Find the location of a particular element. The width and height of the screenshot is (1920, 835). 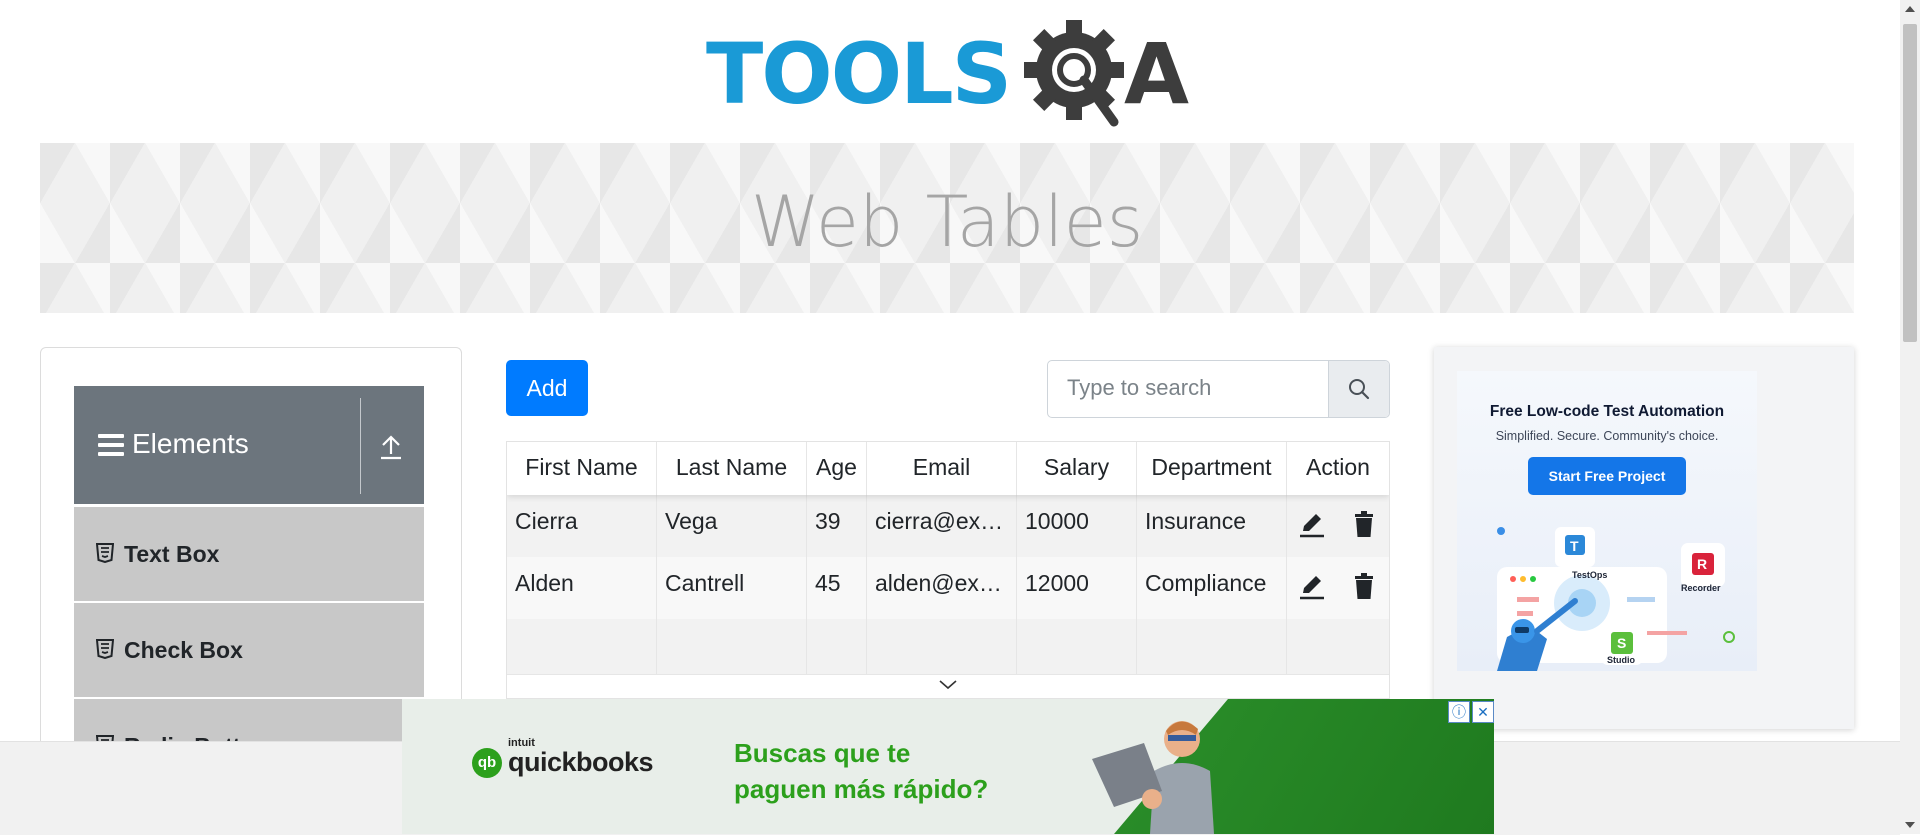

ad-label-recorder: Recorder is located at coordinates (1701, 588).